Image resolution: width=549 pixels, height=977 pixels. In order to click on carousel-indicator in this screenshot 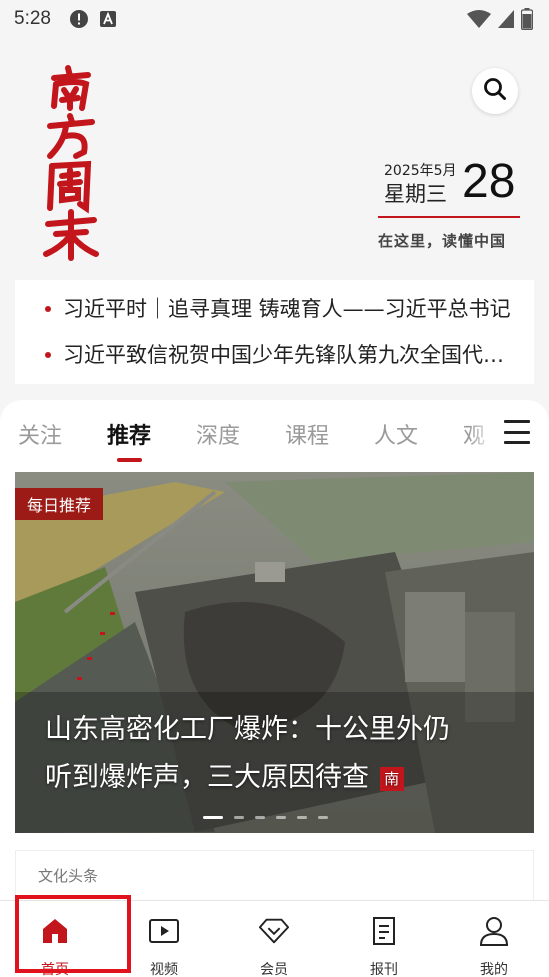, I will do `click(265, 817)`.